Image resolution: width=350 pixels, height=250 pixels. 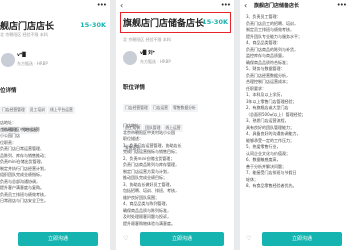 What do you see at coordinates (277, 6) in the screenshot?
I see `header-title: 旗舰店门店储备店长` at bounding box center [277, 6].